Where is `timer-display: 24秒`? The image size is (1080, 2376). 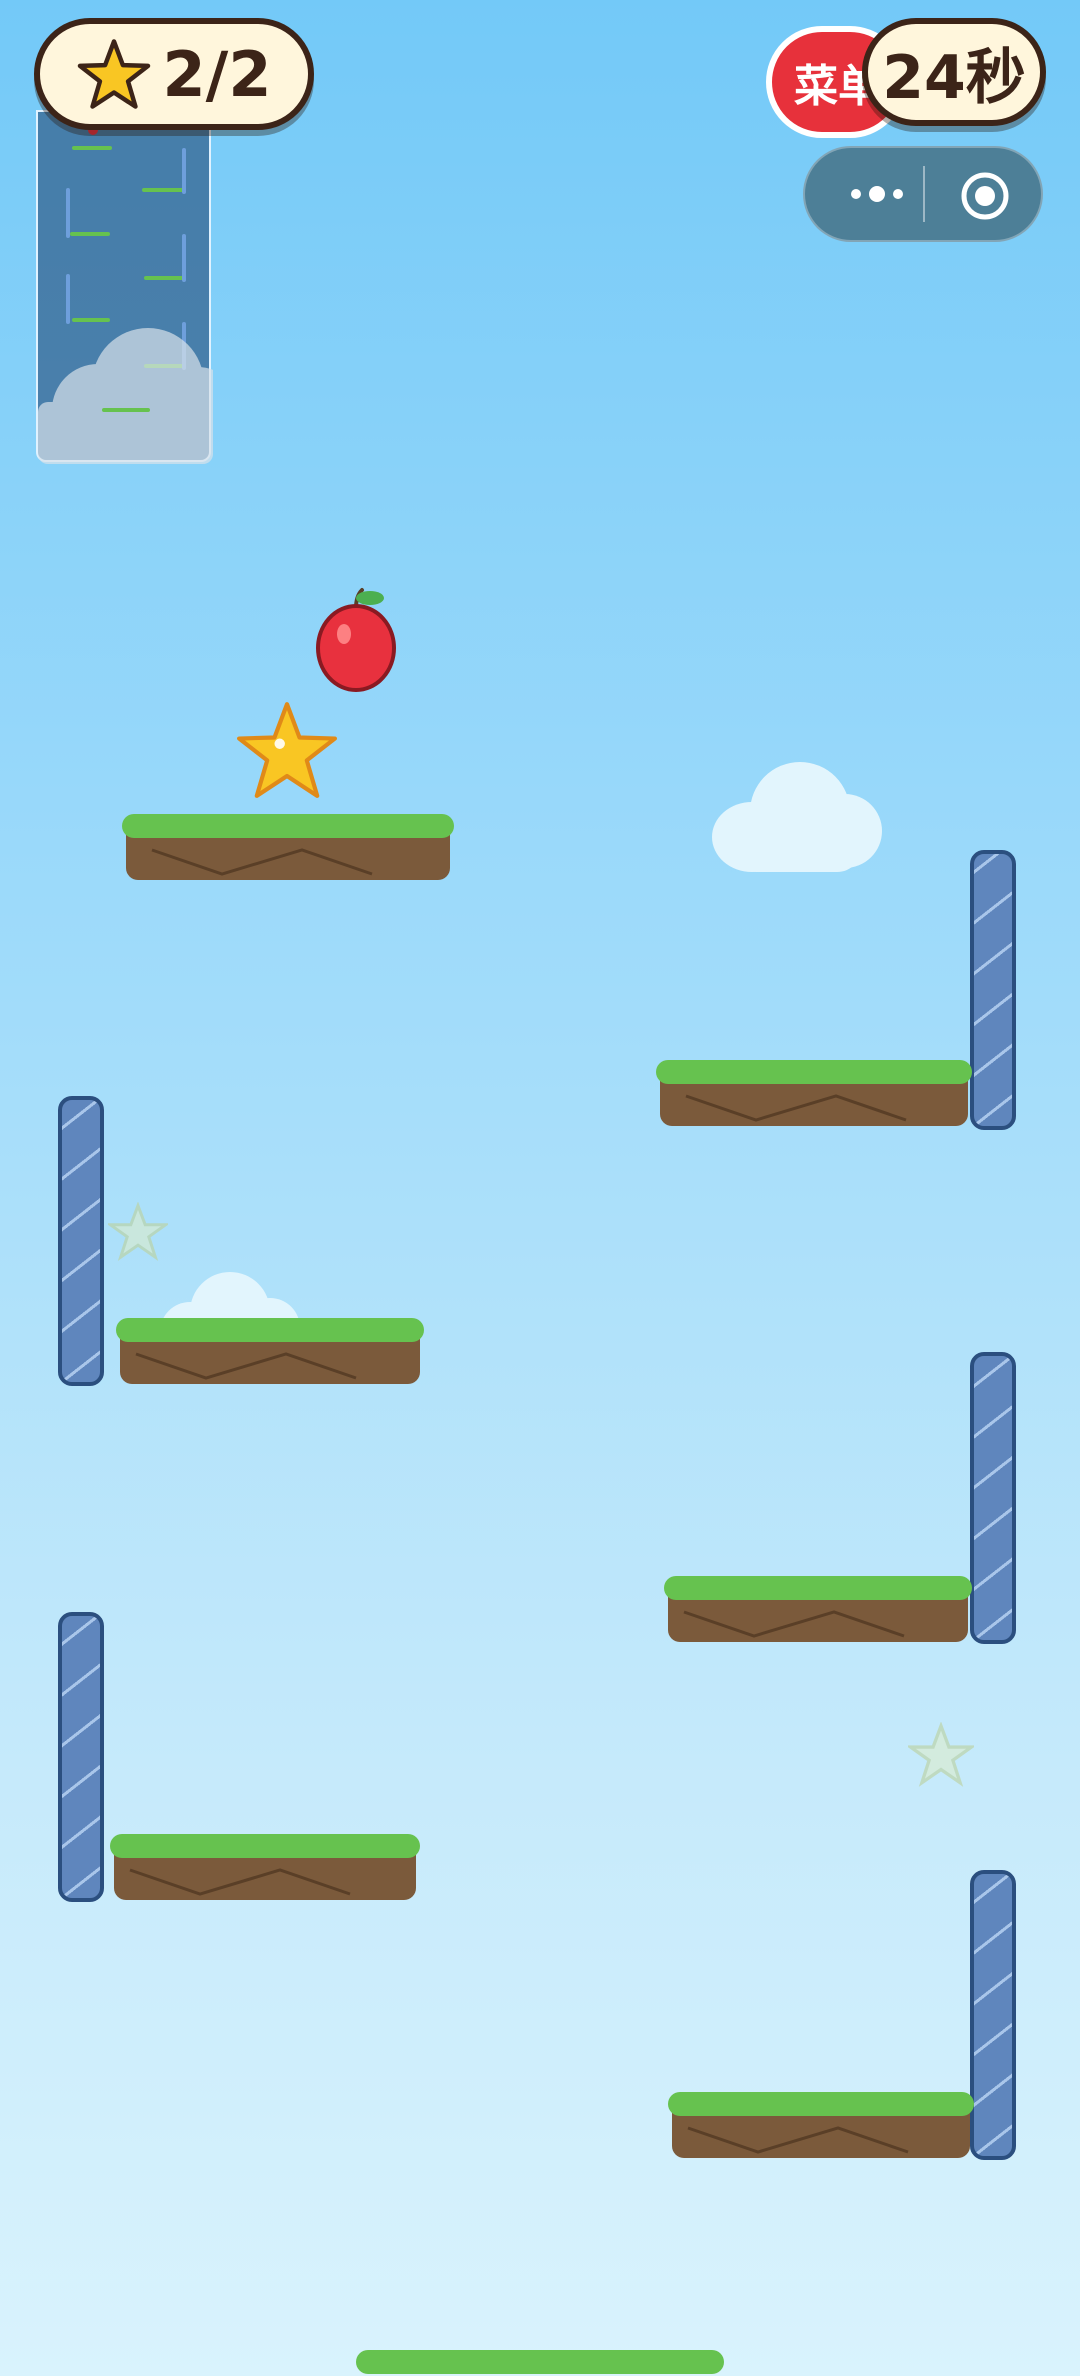
timer-display: 24秒 is located at coordinates (954, 72).